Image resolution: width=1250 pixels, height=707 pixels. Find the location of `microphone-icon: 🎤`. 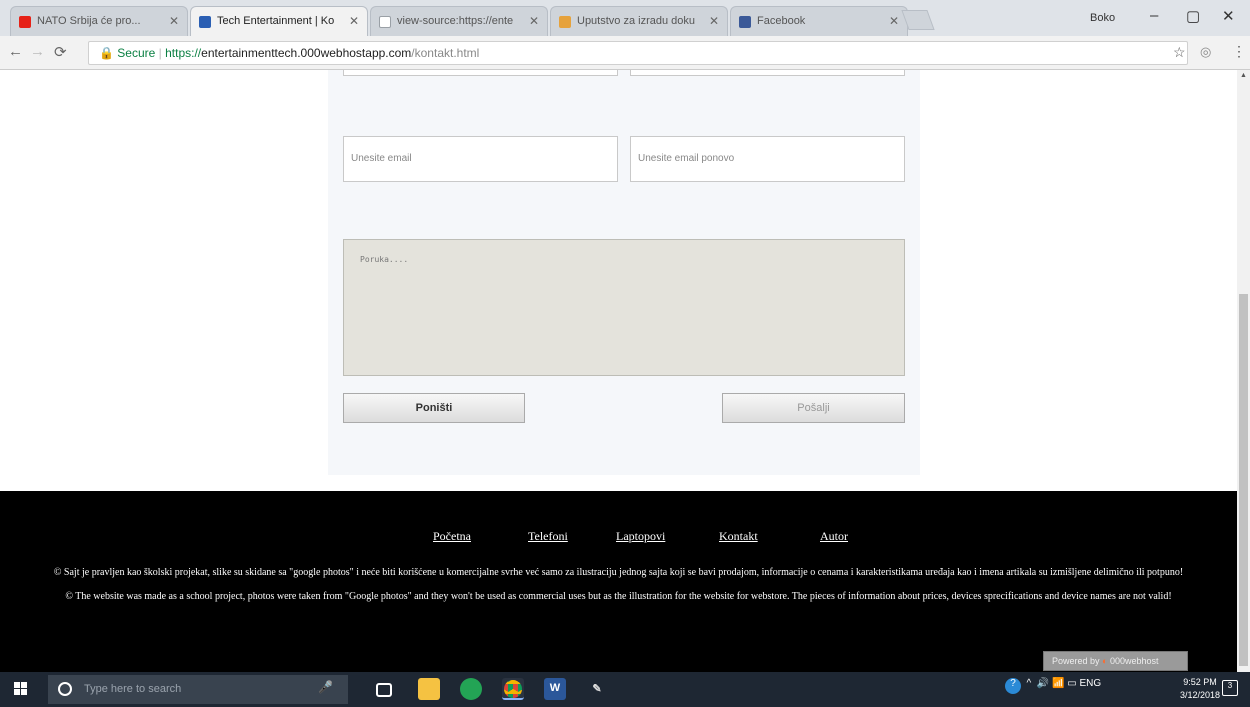

microphone-icon: 🎤 is located at coordinates (325, 687).